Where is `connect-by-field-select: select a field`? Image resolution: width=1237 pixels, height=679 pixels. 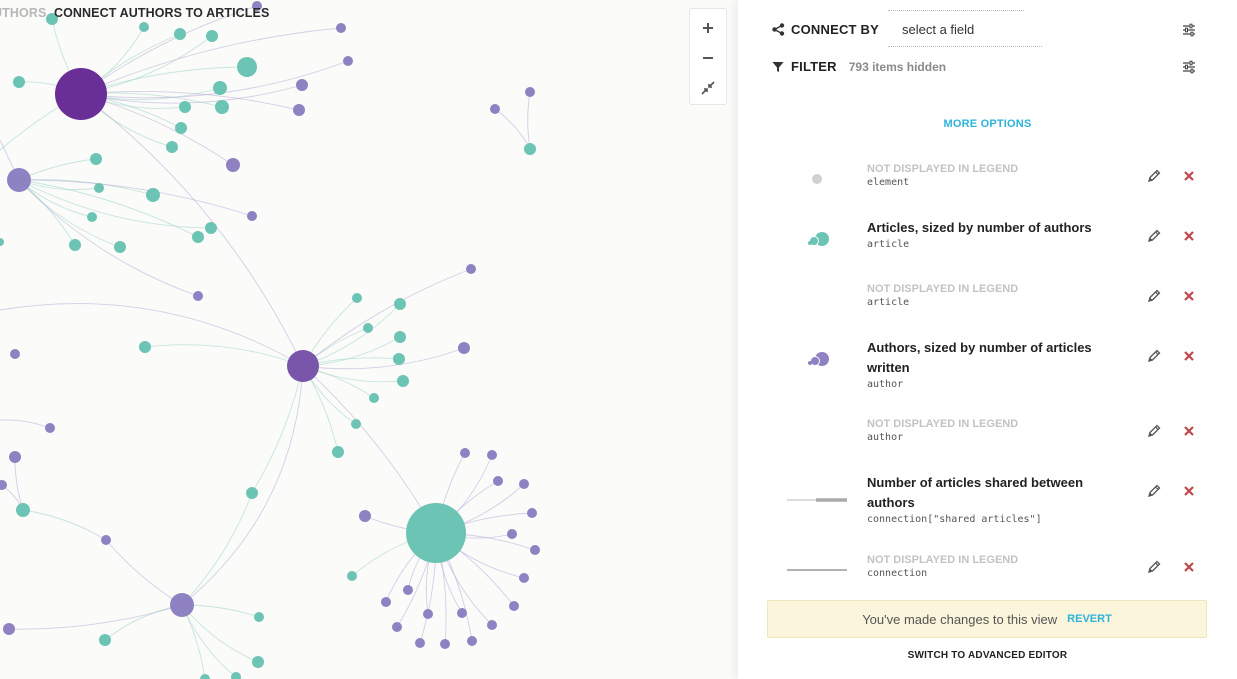
connect-by-field-select: select a field is located at coordinates (965, 32).